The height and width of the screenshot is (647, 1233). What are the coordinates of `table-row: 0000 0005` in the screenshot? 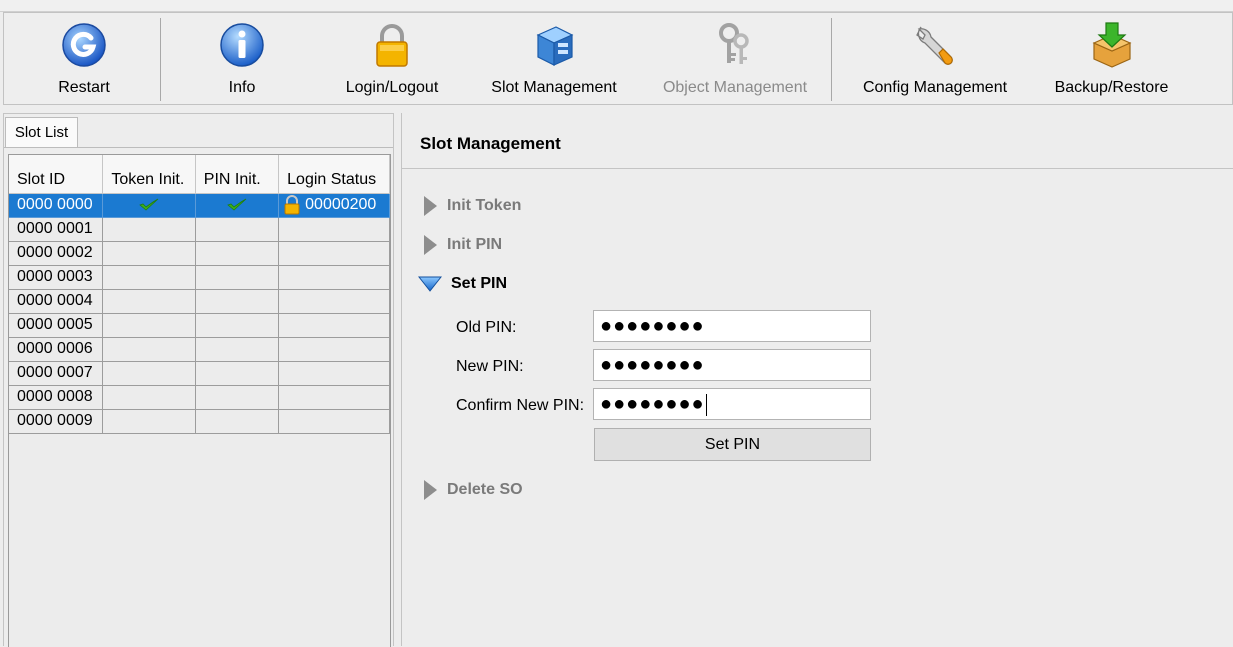 It's located at (199, 325).